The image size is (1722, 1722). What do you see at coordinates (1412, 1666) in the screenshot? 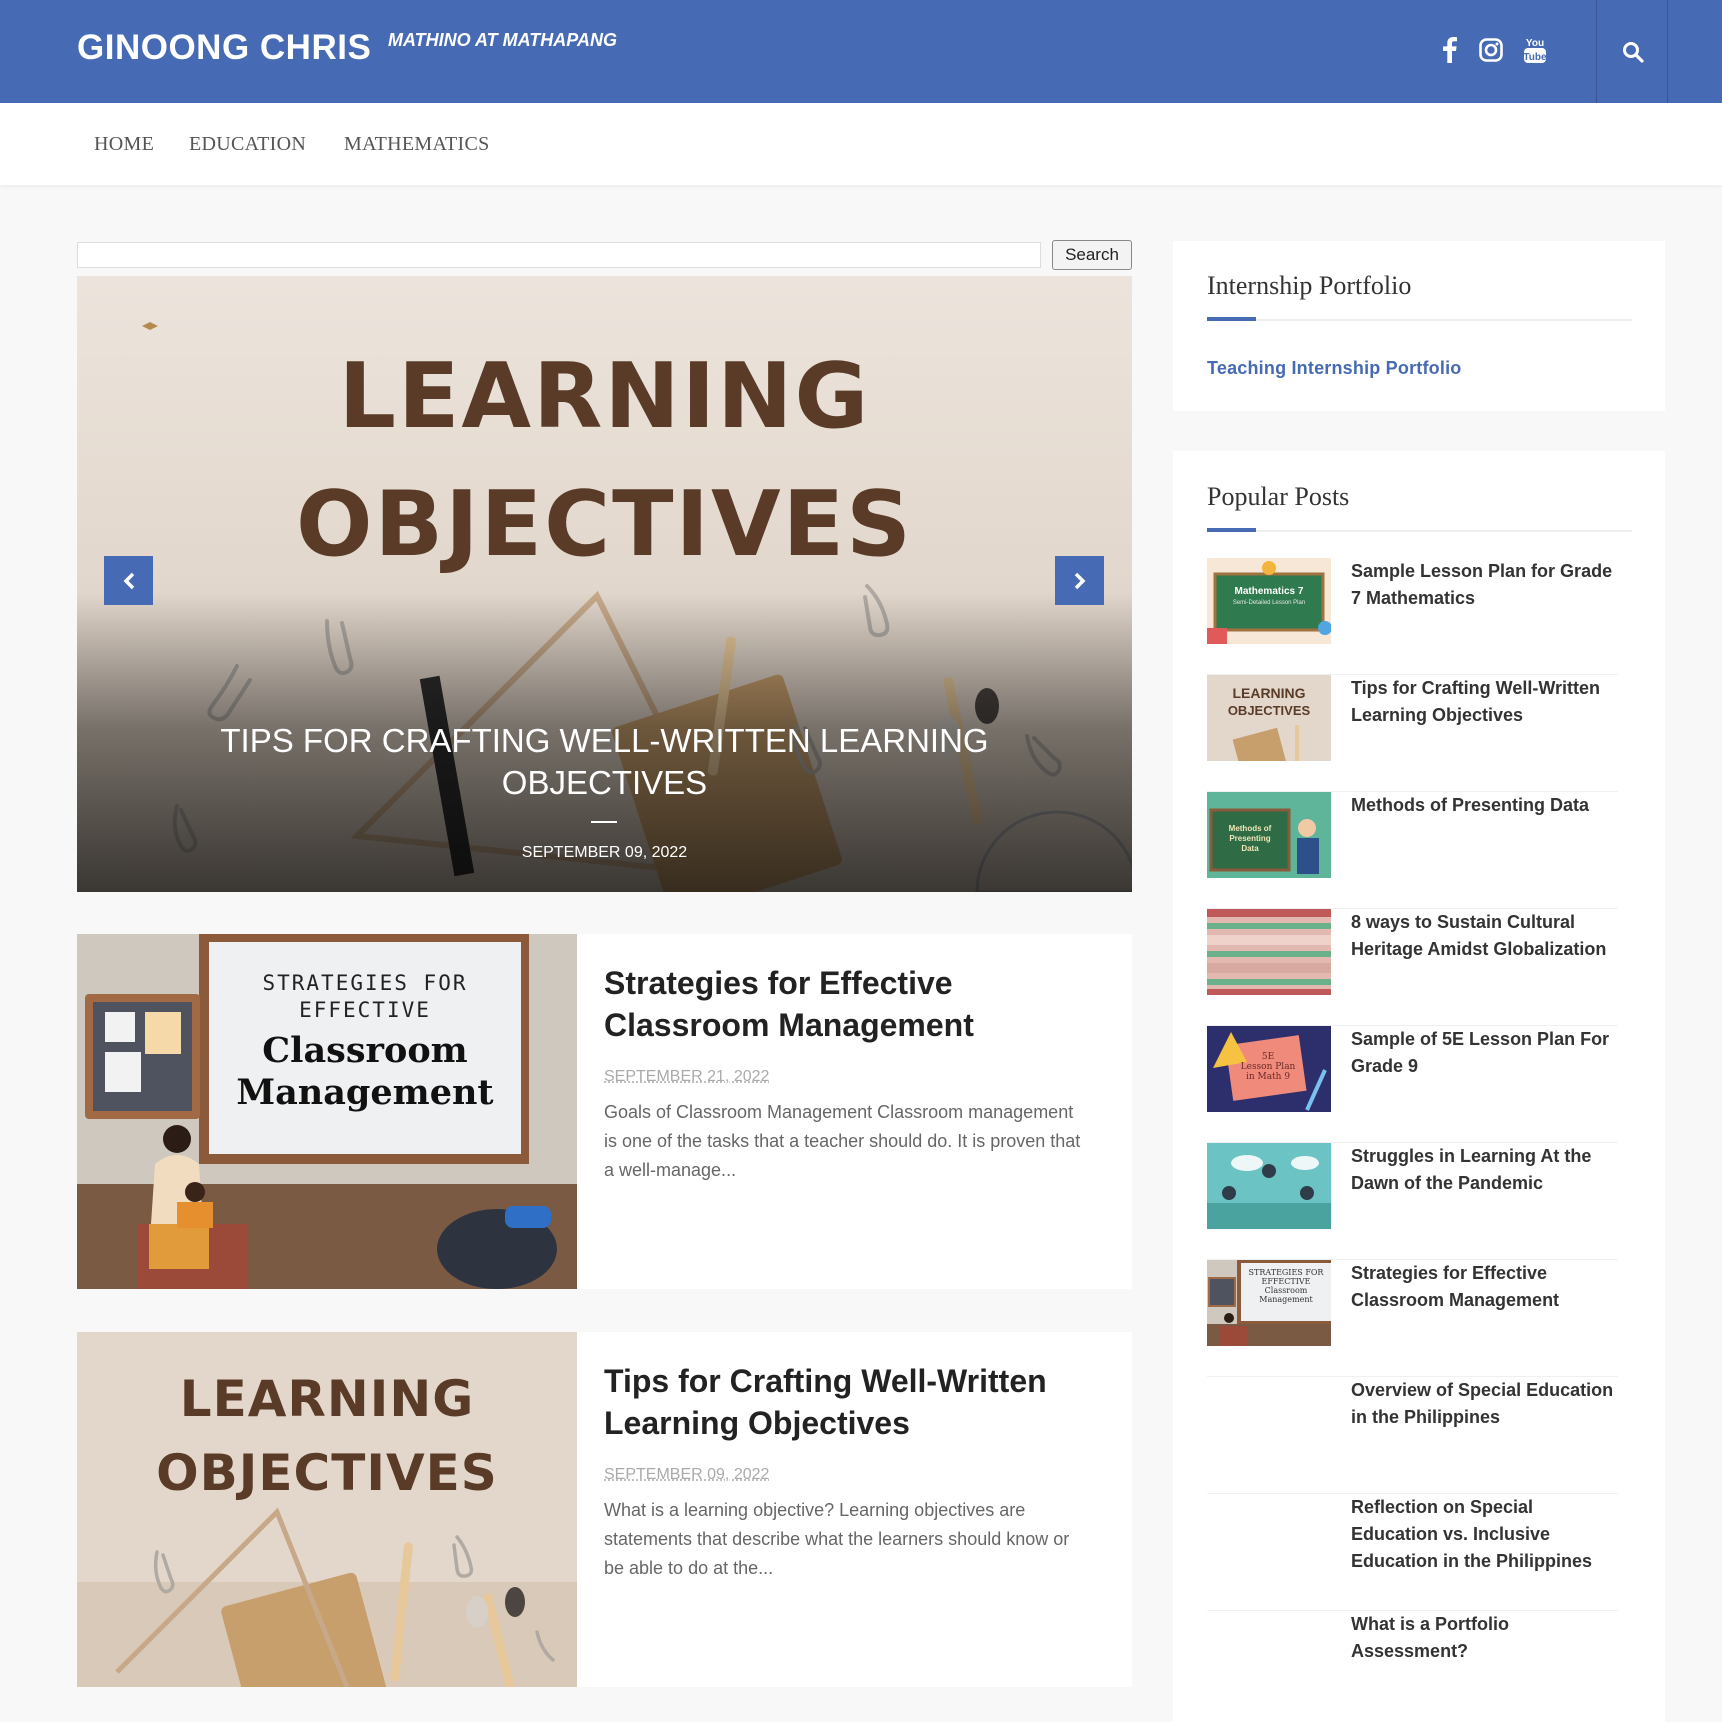
I see `popular-post-item: What is a Portfolio Assessment?` at bounding box center [1412, 1666].